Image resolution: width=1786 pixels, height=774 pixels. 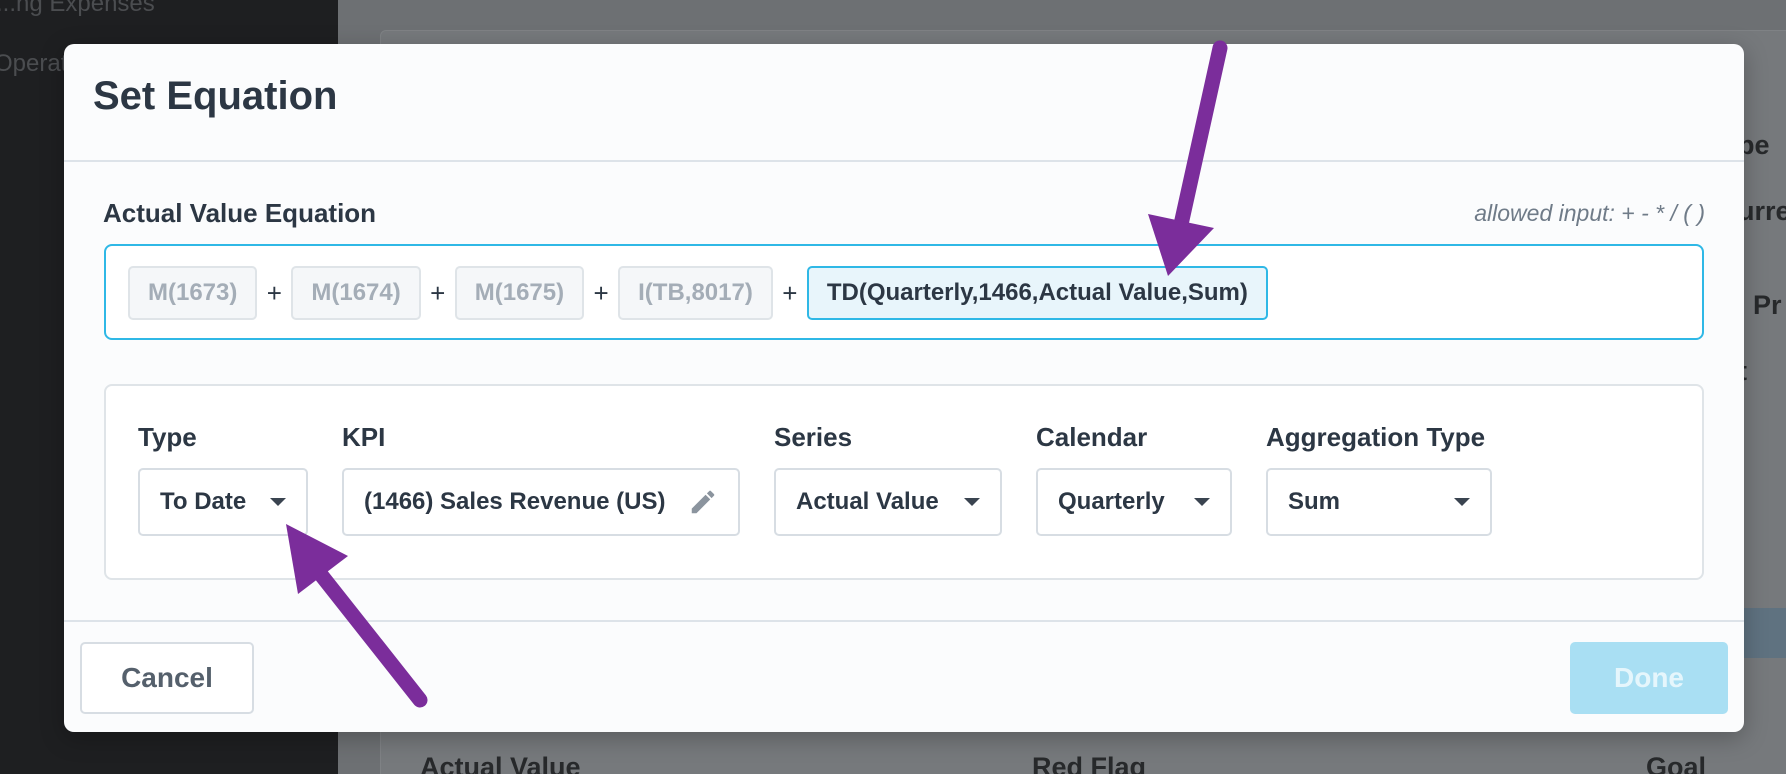 I want to click on calendar-field: Calendar Quarterly, so click(x=1134, y=479).